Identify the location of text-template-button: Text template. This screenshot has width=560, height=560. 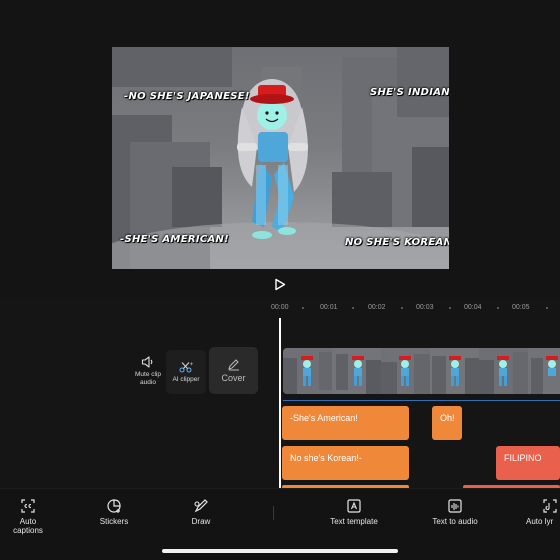
(354, 512).